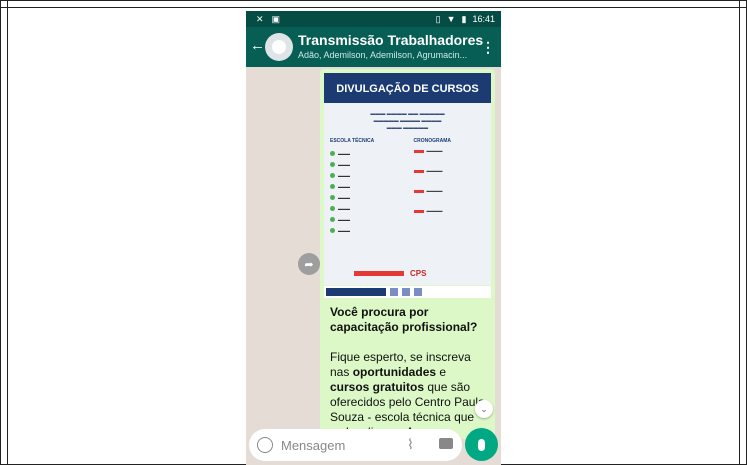 This screenshot has height=465, width=747. Describe the element at coordinates (483, 19) in the screenshot. I see `status-time: 16:41` at that location.